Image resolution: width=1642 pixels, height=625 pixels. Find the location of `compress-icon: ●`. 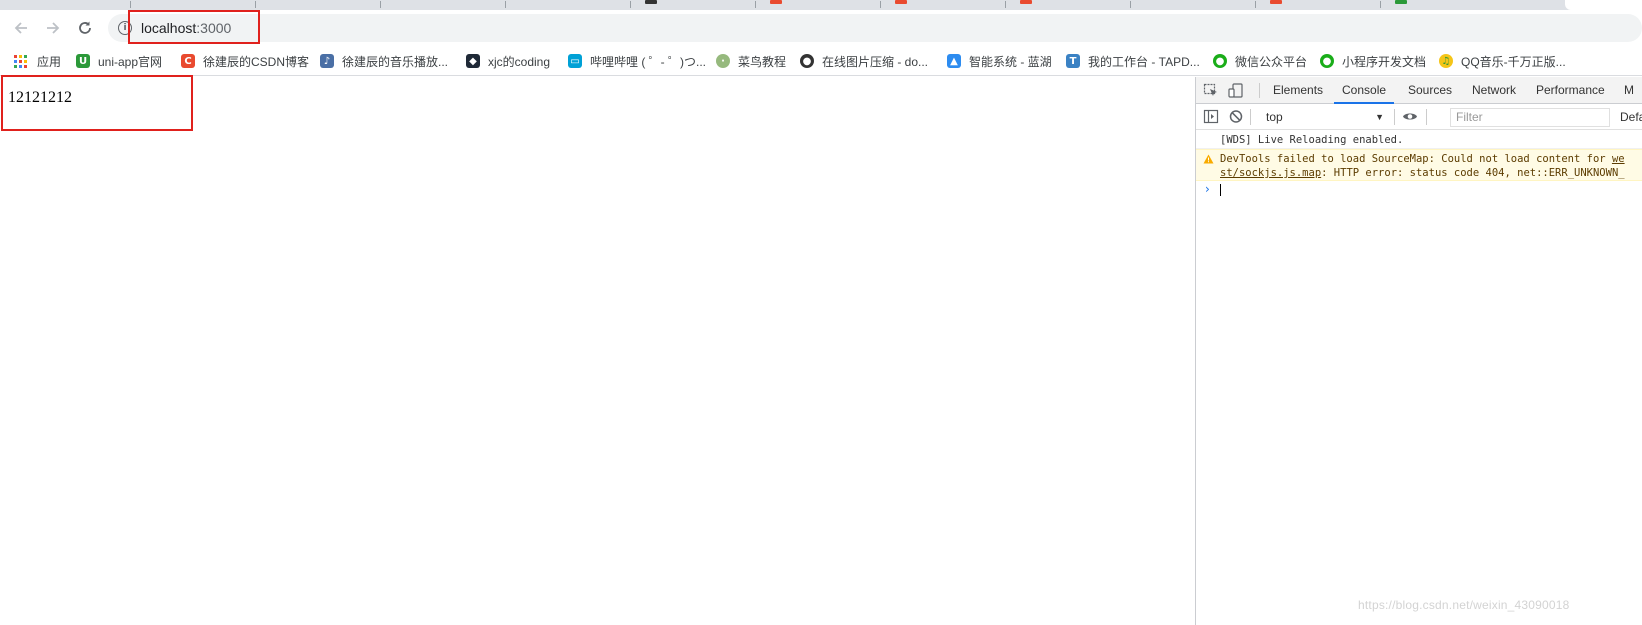

compress-icon: ● is located at coordinates (807, 61).